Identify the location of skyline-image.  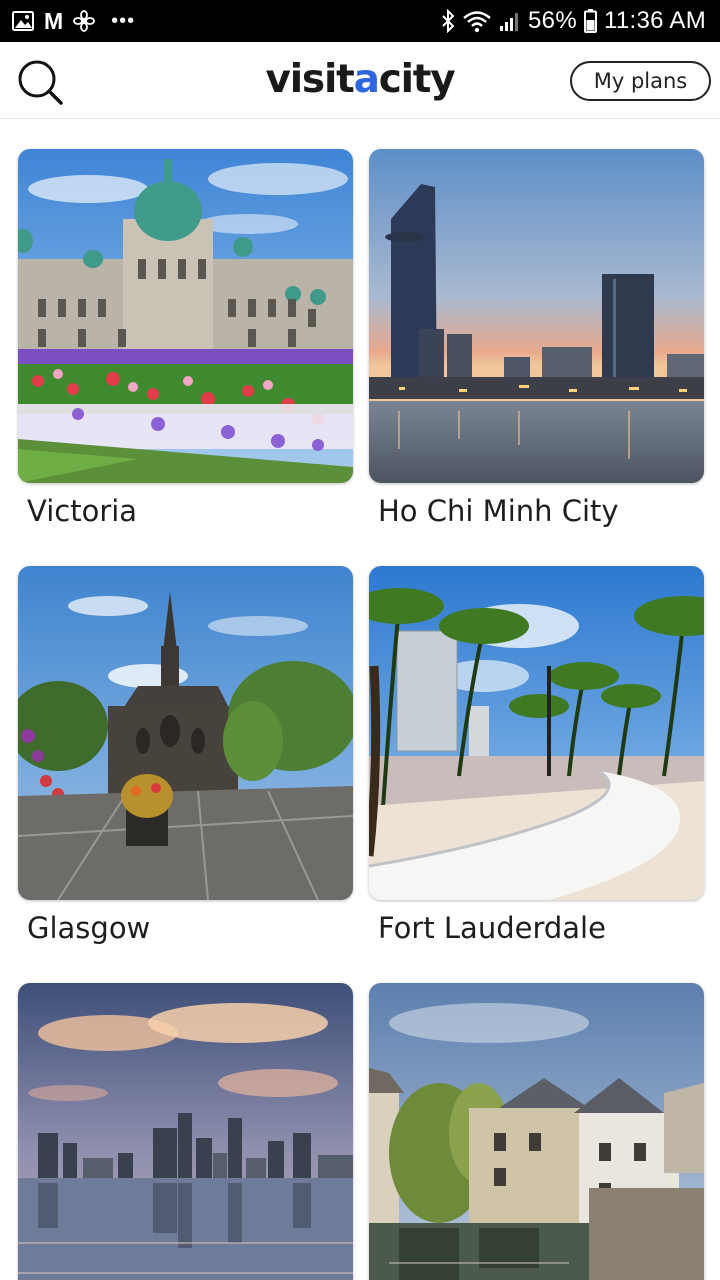
(536, 316).